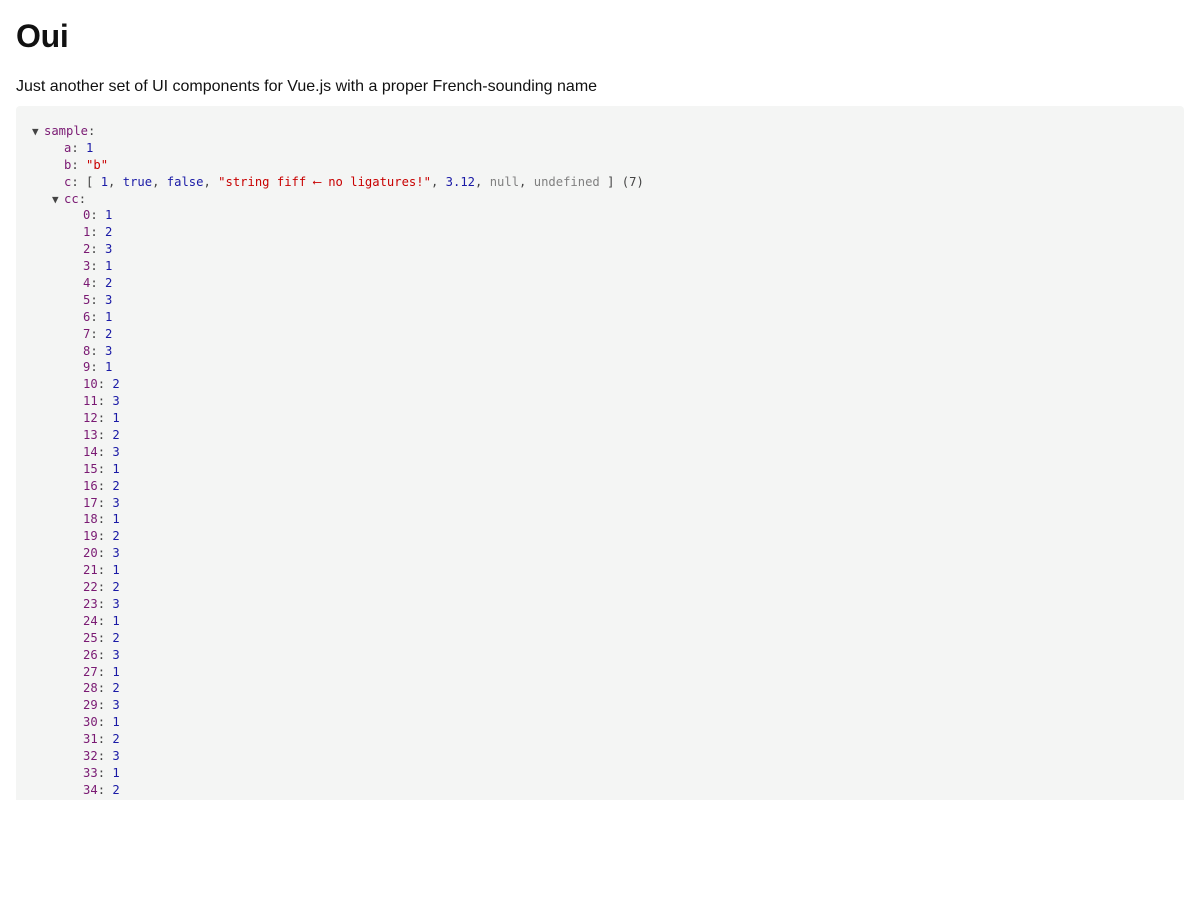 The width and height of the screenshot is (1200, 919). Describe the element at coordinates (90, 384) in the screenshot. I see `tree-key: 10` at that location.